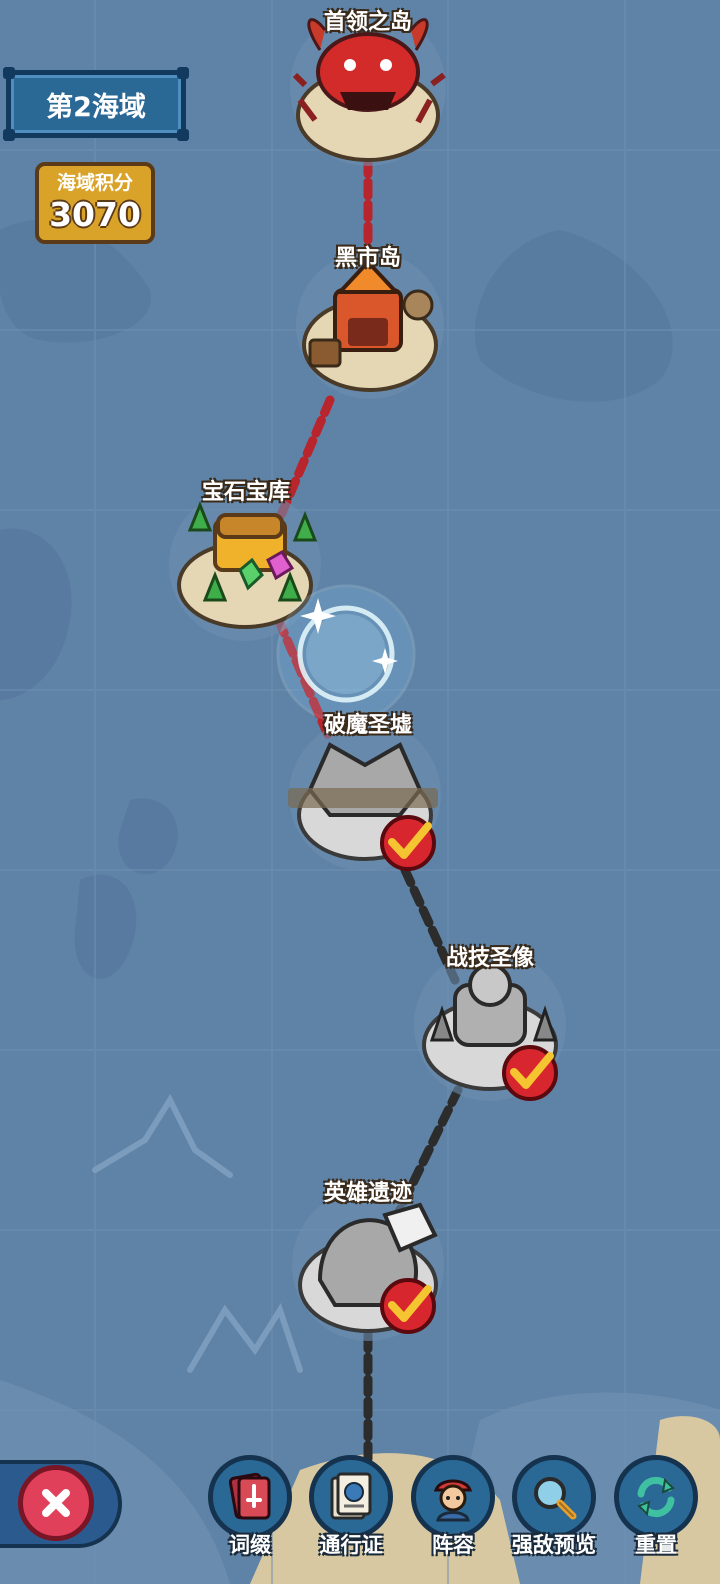 This screenshot has width=720, height=1584. I want to click on current-position-glow, so click(346, 654).